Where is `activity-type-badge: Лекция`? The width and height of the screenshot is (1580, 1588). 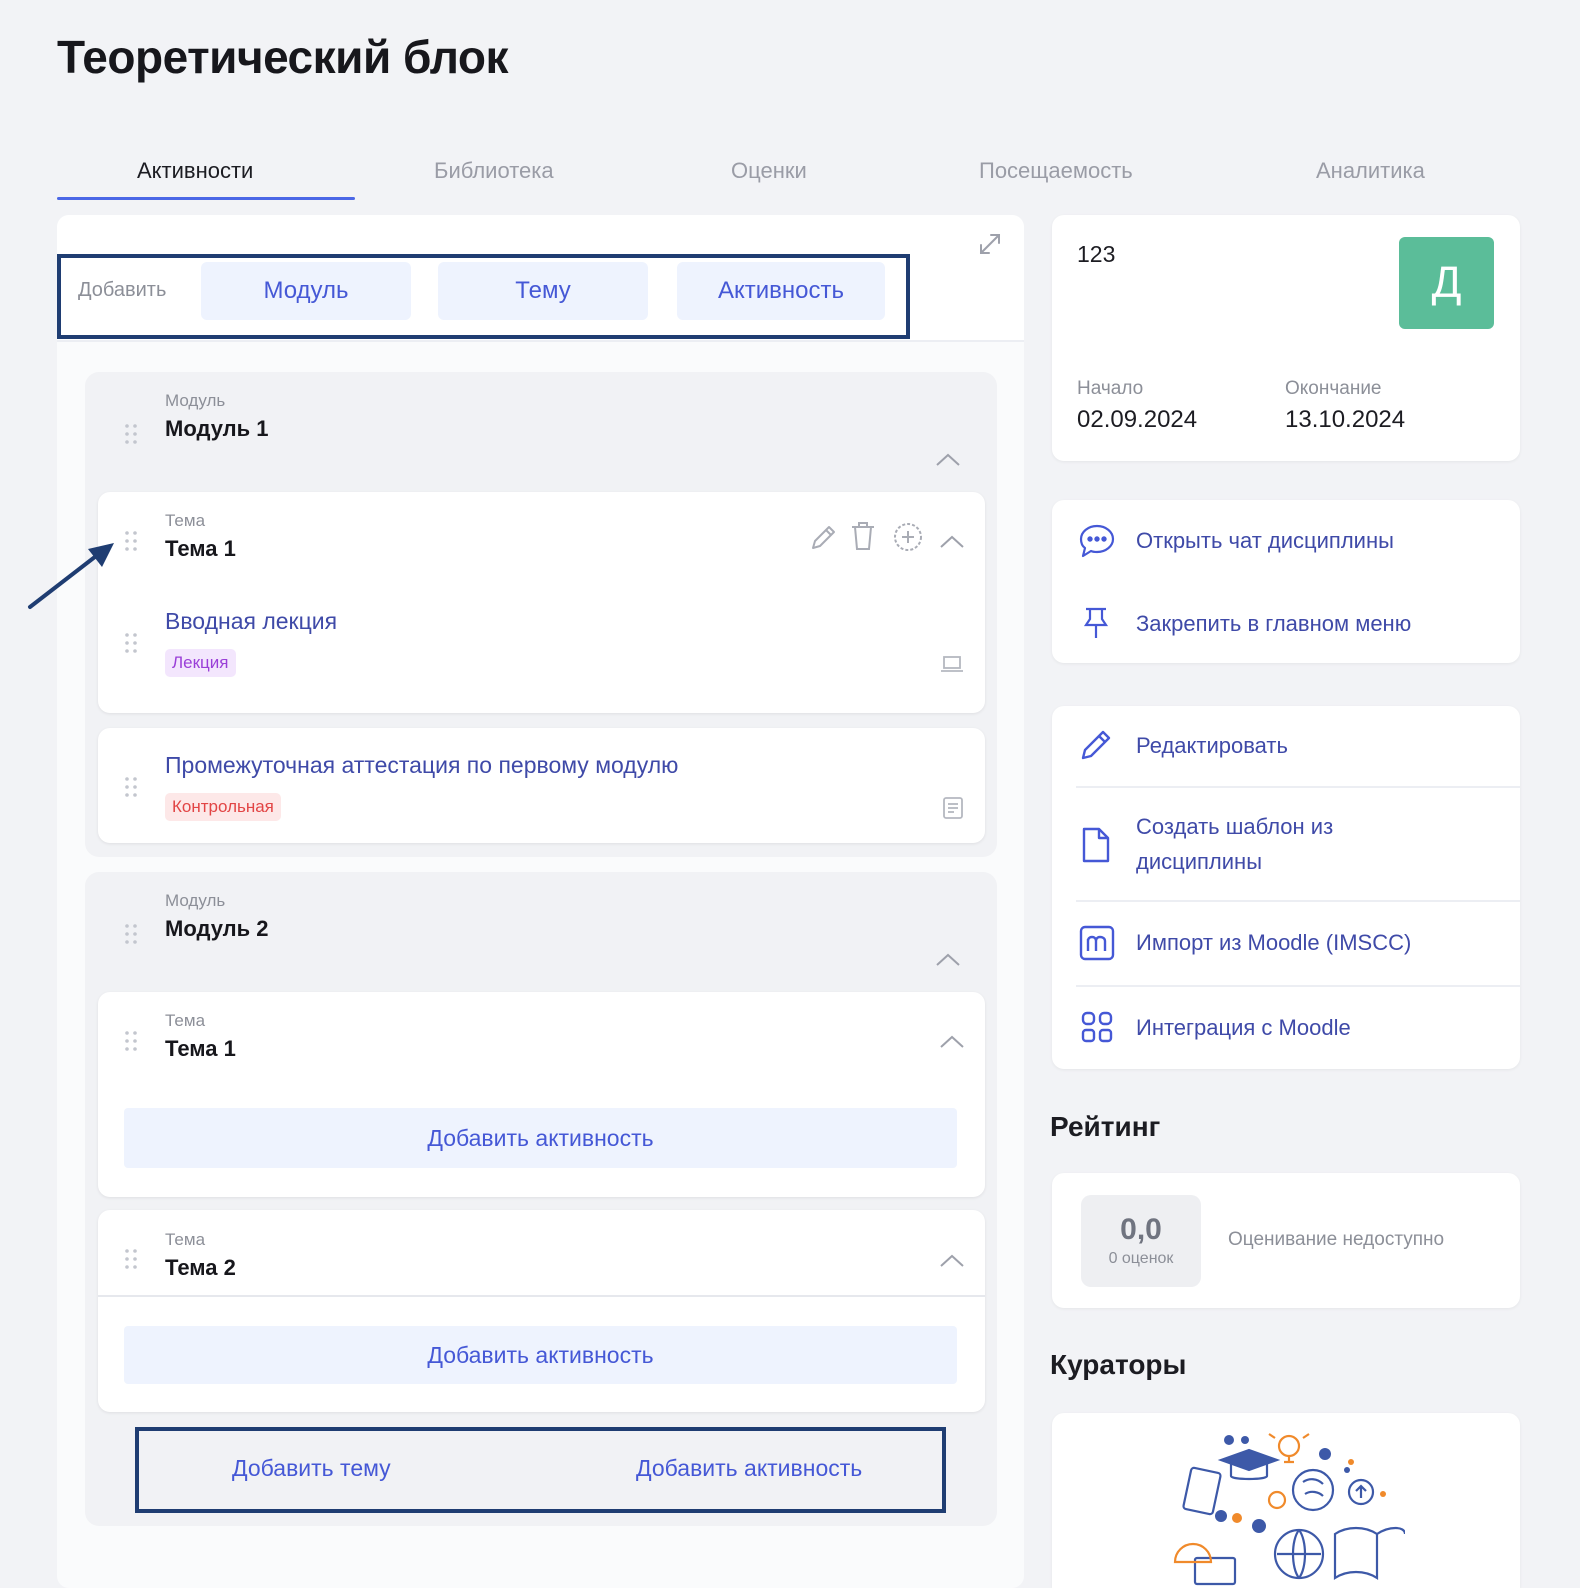
activity-type-badge: Лекция is located at coordinates (200, 663).